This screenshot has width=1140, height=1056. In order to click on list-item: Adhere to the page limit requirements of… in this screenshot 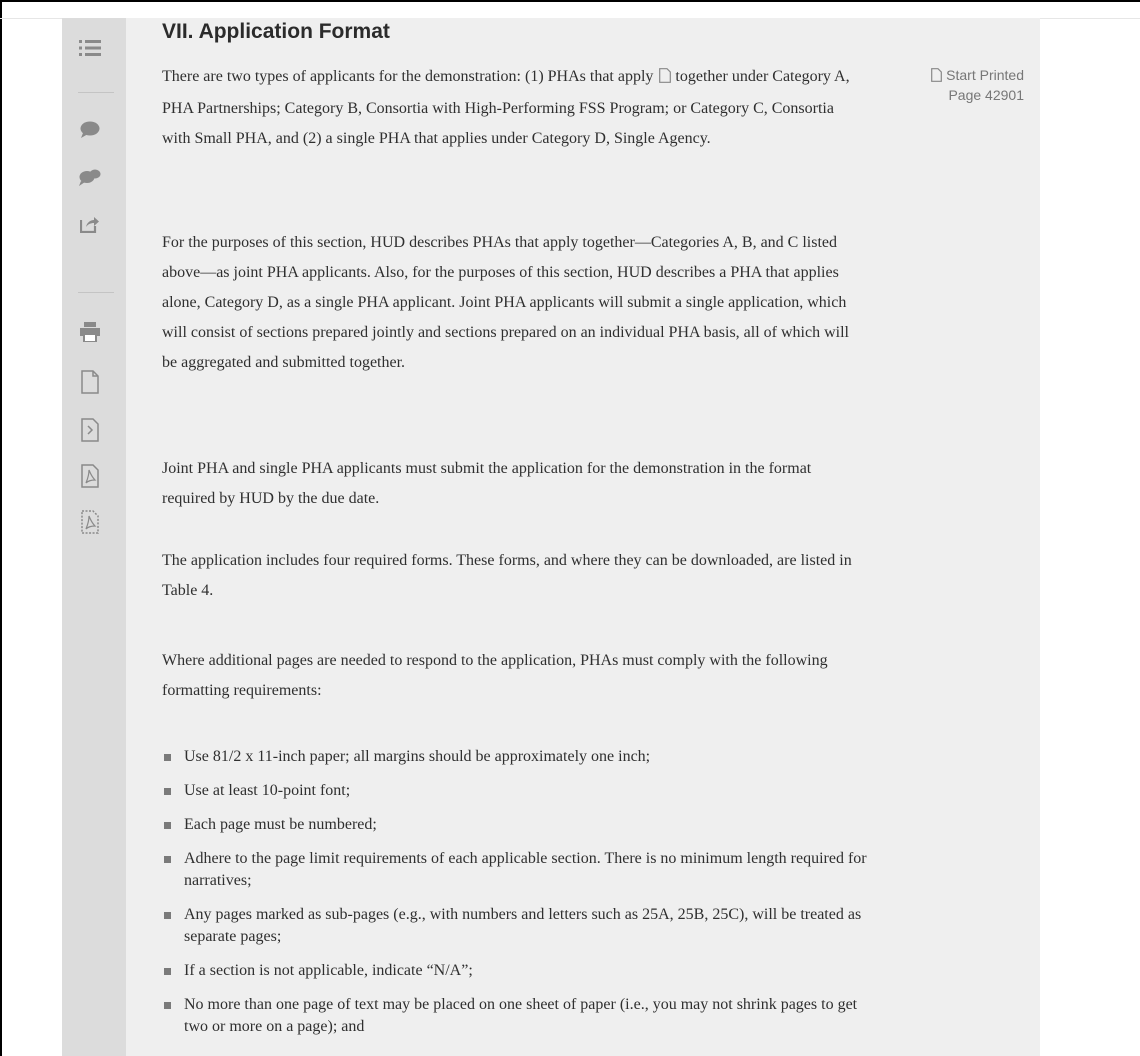, I will do `click(522, 870)`.